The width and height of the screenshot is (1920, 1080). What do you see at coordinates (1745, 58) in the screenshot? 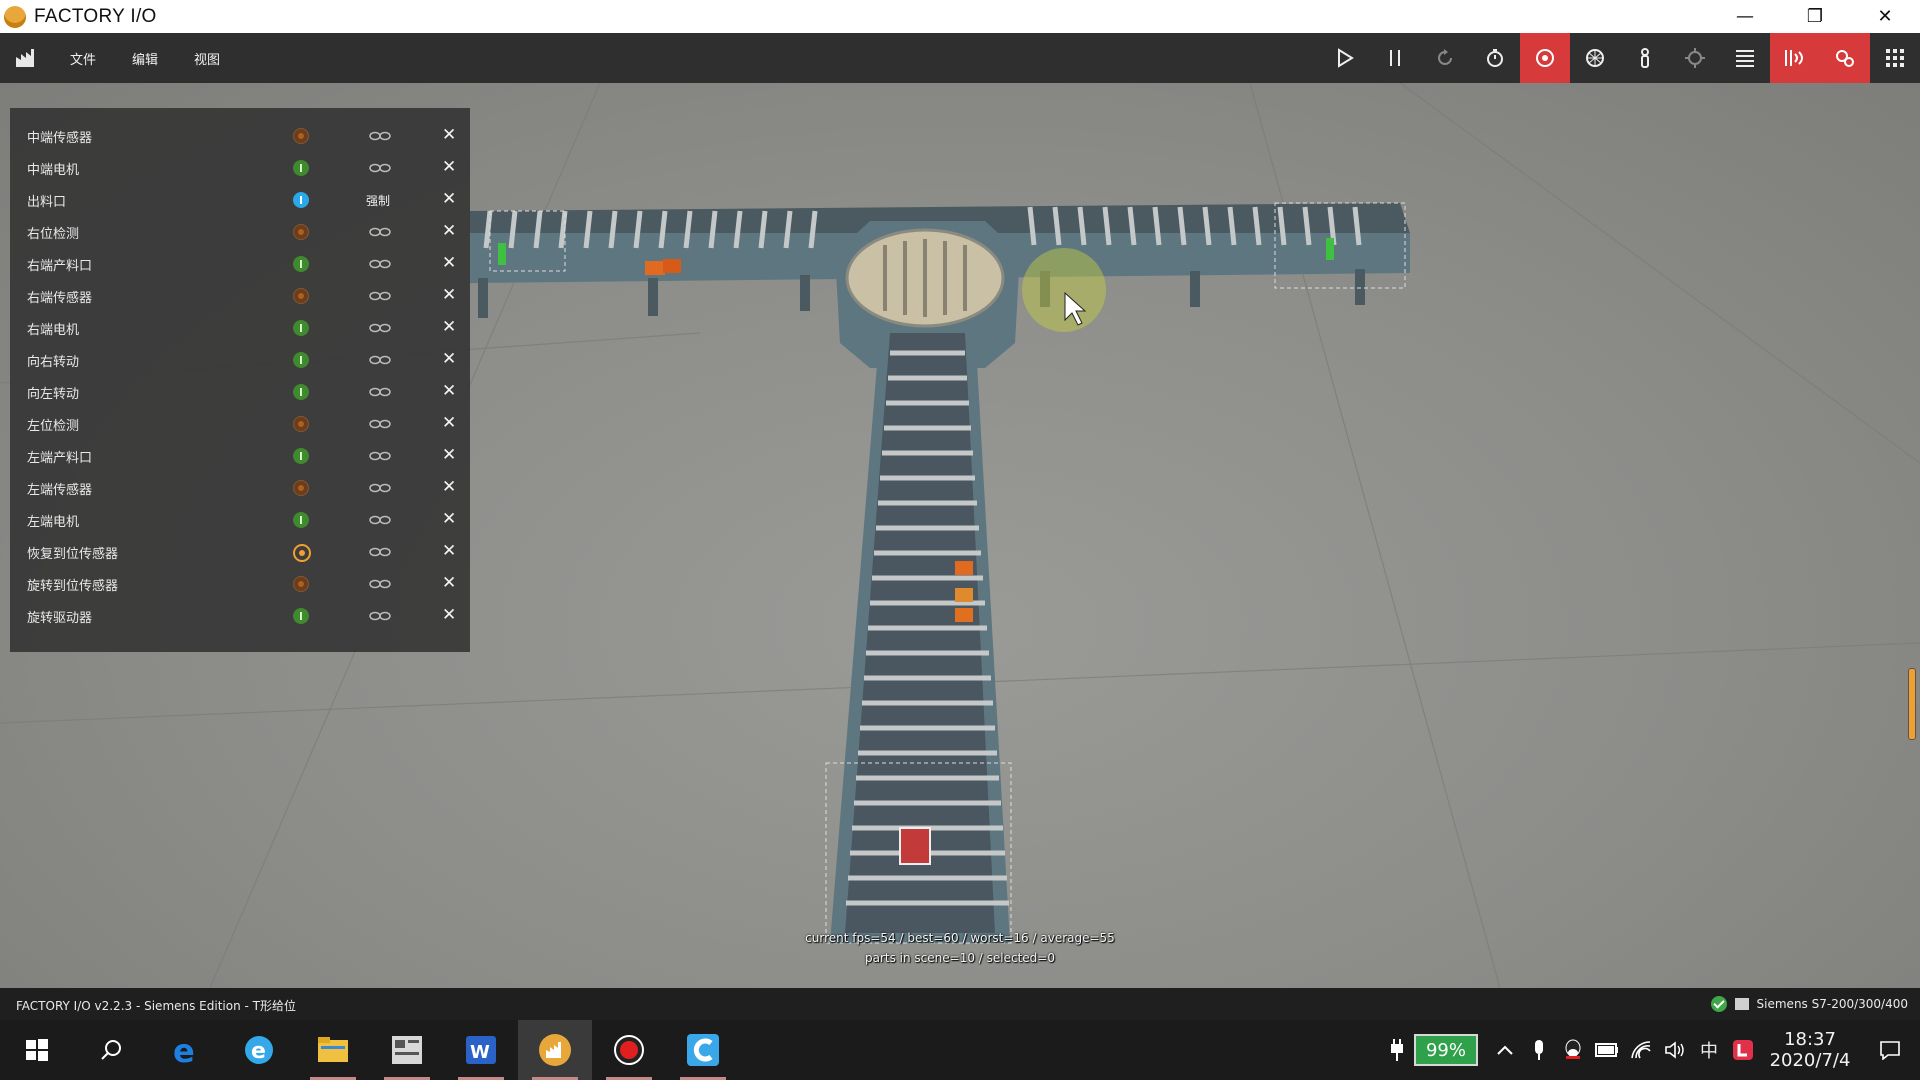
I see `list-icon` at bounding box center [1745, 58].